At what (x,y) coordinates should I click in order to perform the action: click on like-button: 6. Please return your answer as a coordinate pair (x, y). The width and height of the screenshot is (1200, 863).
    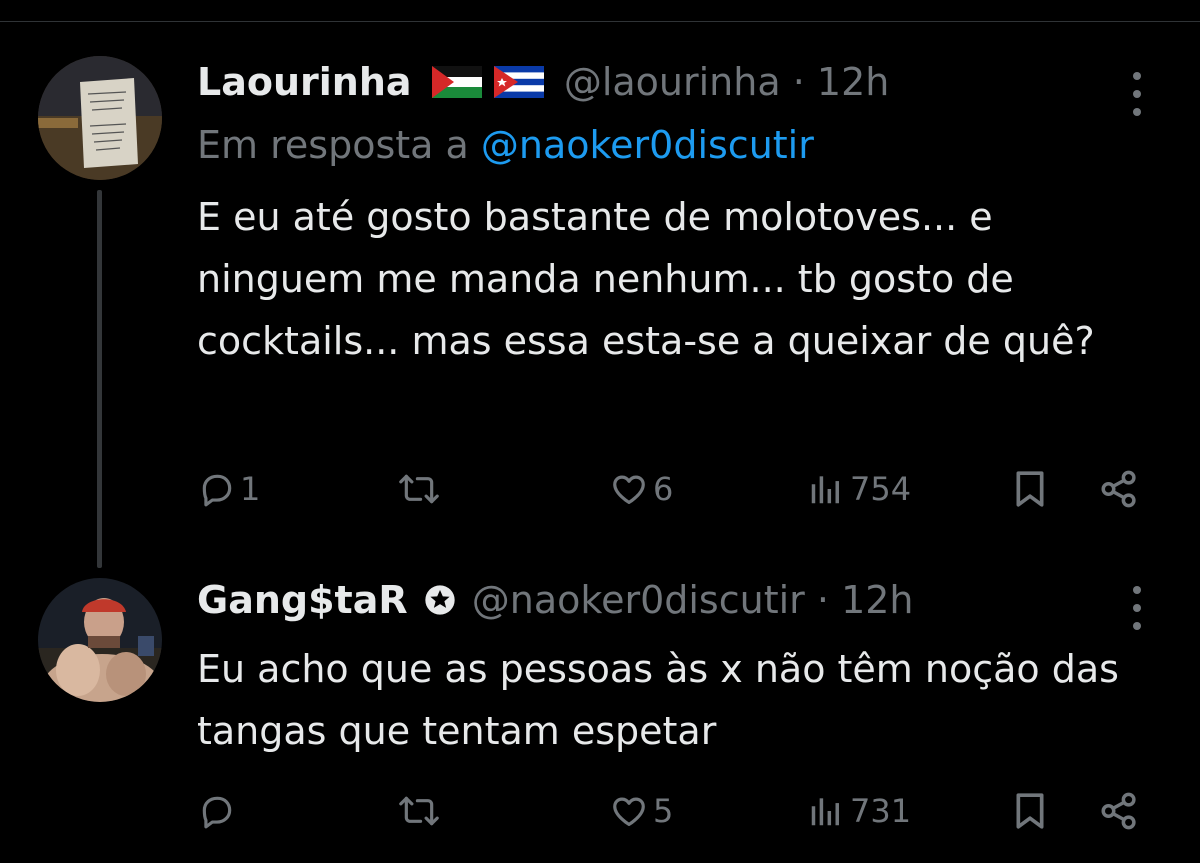
    Looking at the image, I should click on (641, 489).